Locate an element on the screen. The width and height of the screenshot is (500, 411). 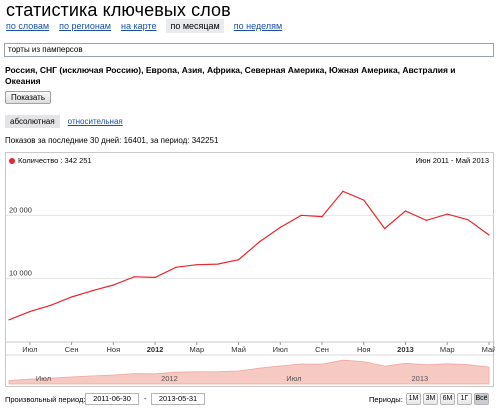
period-button-1y: 1Г is located at coordinates (464, 399).